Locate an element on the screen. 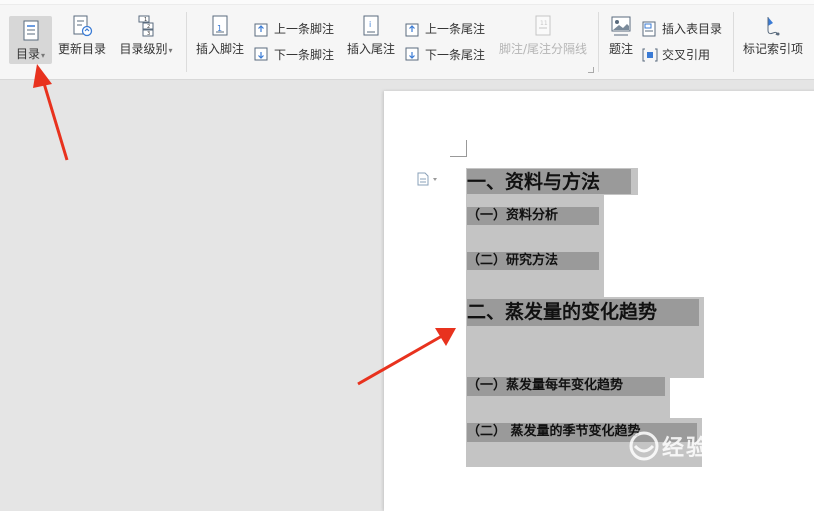  update-toc-button: 更新目录 is located at coordinates (82, 35).